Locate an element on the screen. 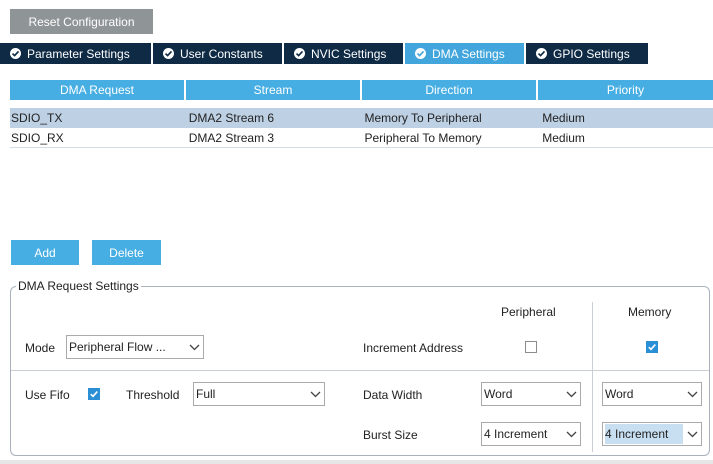 The height and width of the screenshot is (464, 713). memory-column-label: Memory is located at coordinates (650, 312).